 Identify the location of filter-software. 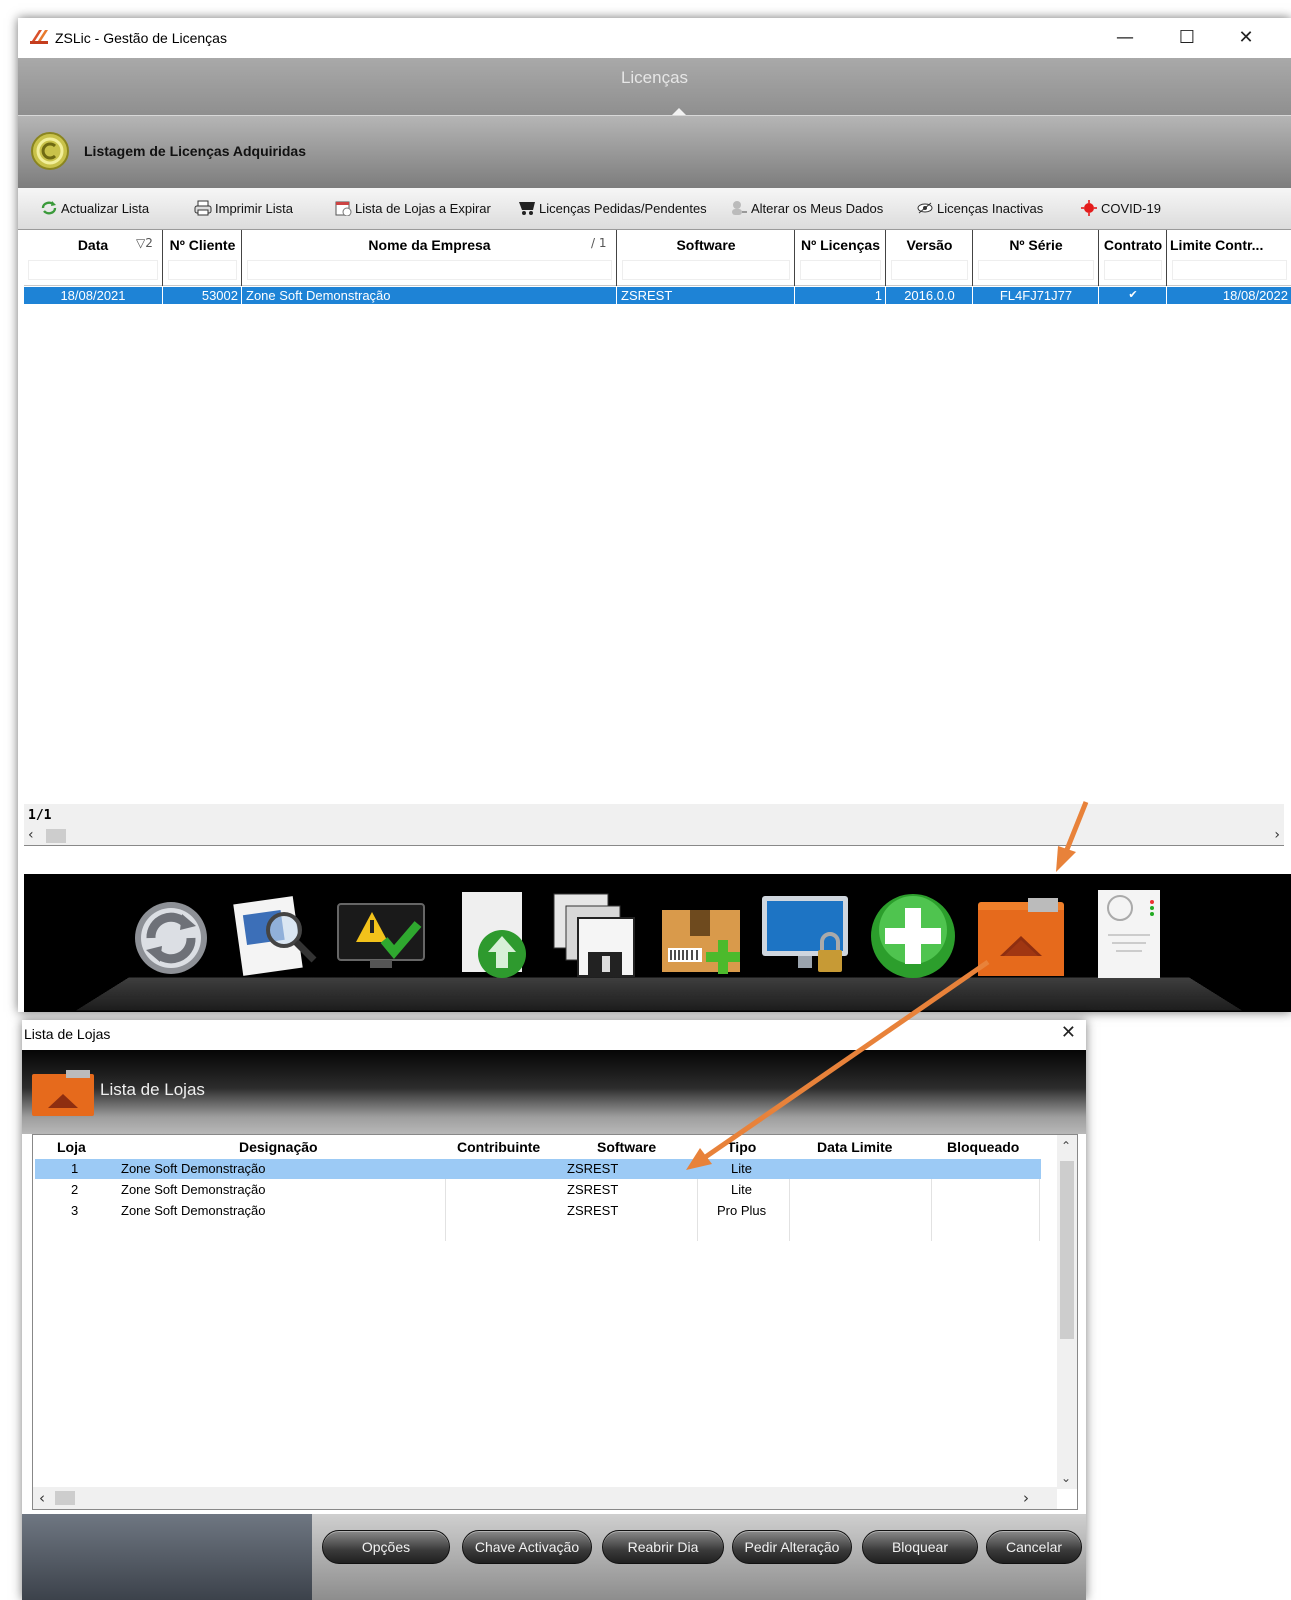
(706, 270).